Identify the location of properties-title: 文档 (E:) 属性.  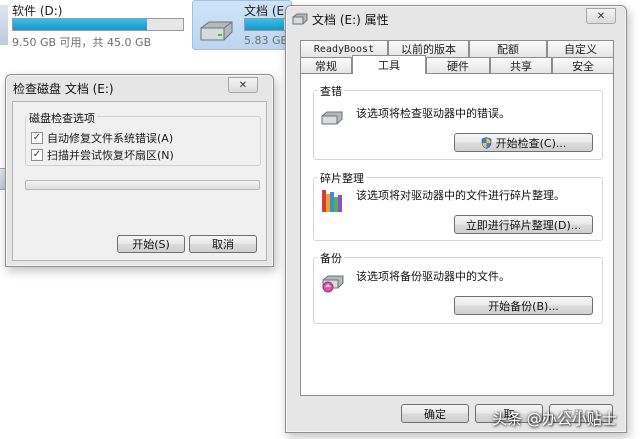
(350, 20).